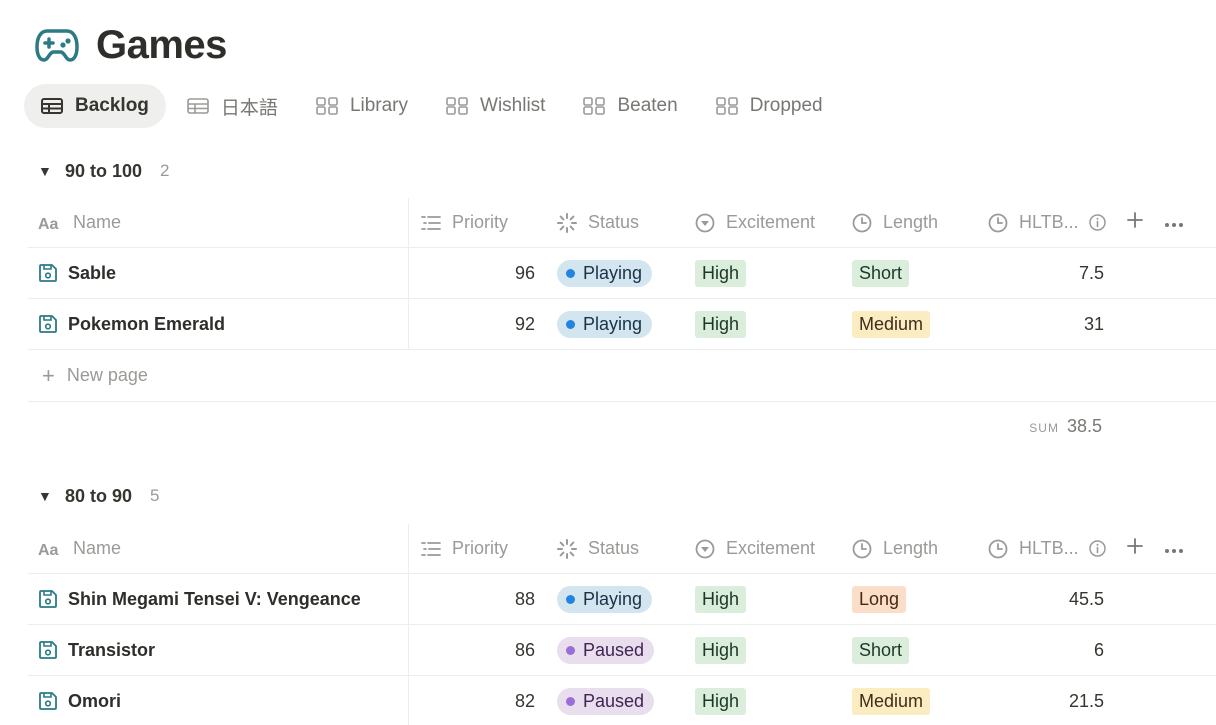  I want to click on tab-japanese: 日本語, so click(232, 106).